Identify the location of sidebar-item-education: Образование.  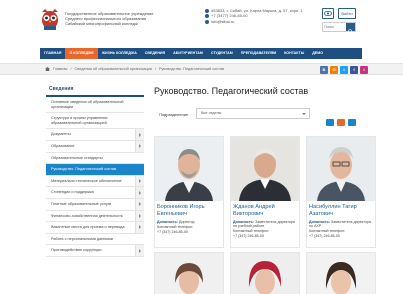
(95, 146).